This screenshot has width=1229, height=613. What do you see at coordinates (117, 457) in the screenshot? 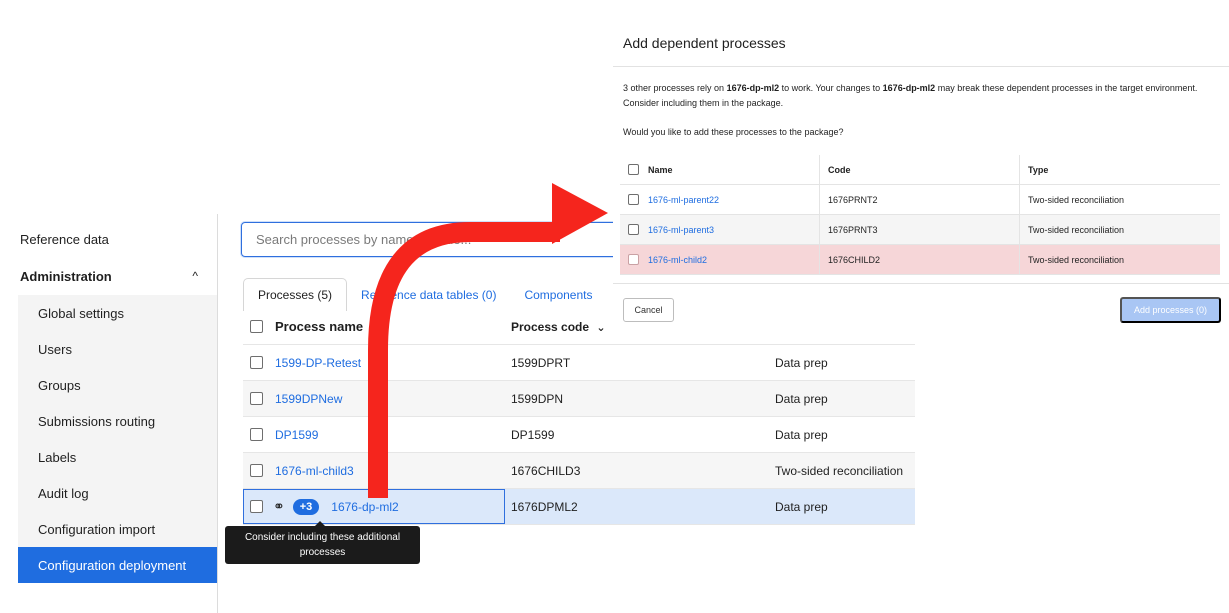
I see `sidebar-item-labels: Labels` at bounding box center [117, 457].